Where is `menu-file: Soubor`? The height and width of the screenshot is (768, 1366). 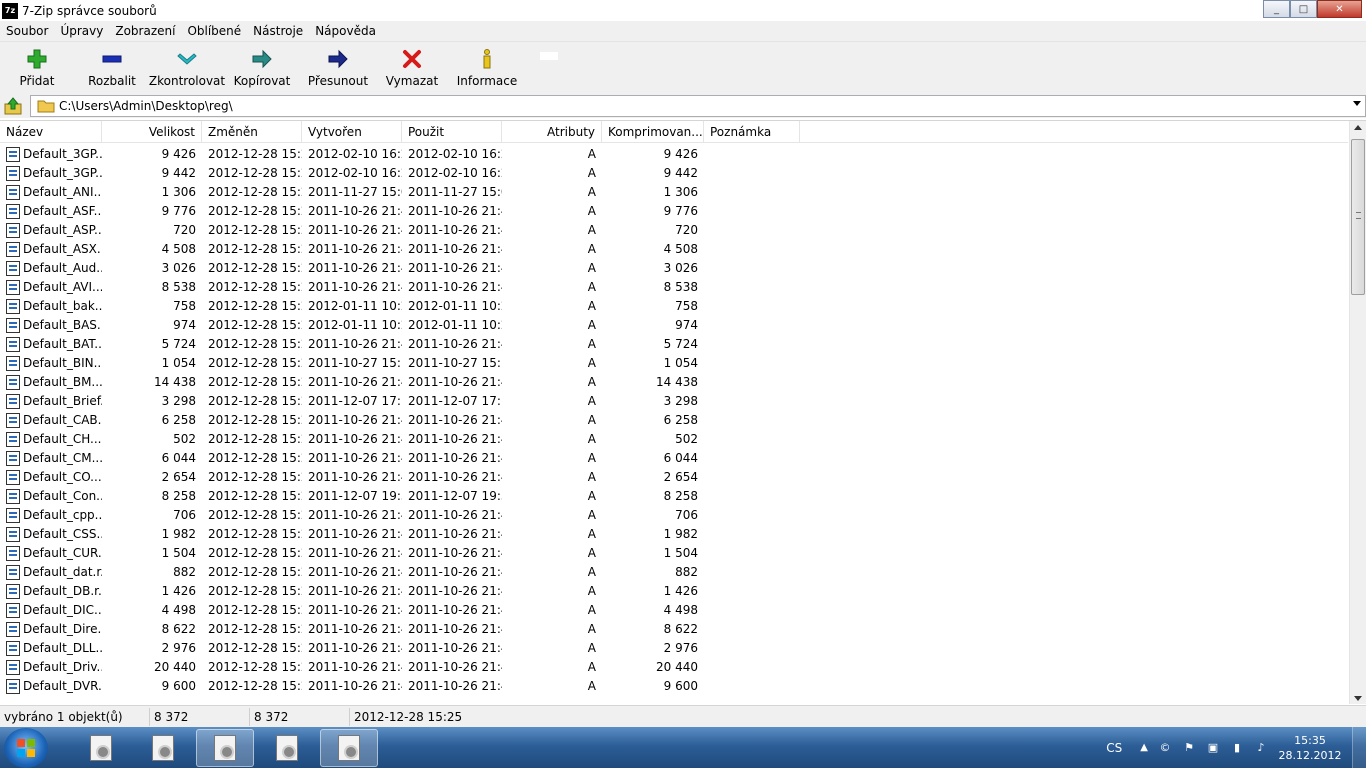 menu-file: Soubor is located at coordinates (27, 31).